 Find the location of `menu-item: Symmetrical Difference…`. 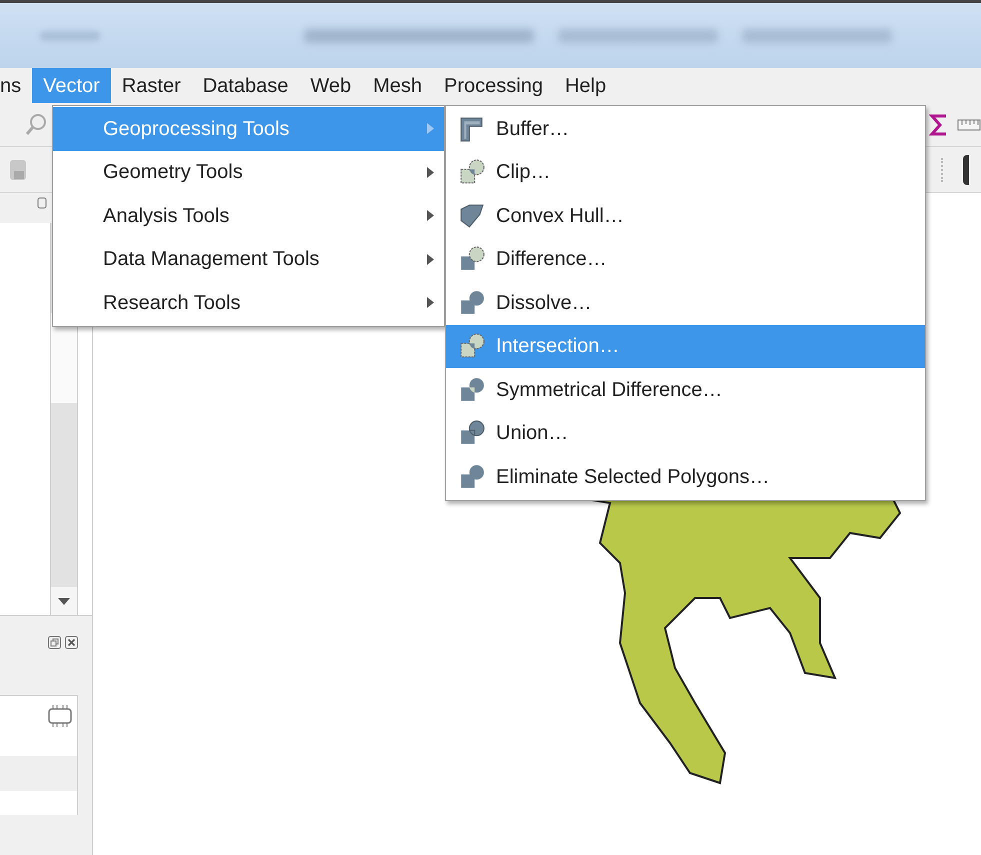

menu-item: Symmetrical Difference… is located at coordinates (685, 390).